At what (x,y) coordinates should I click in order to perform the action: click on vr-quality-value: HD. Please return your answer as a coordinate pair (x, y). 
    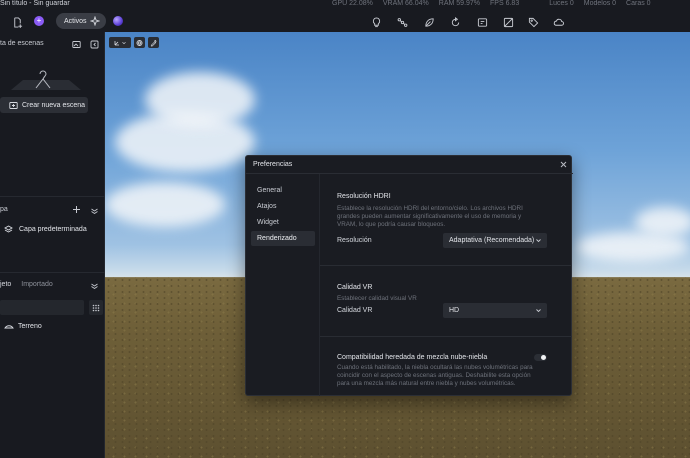
    Looking at the image, I should click on (454, 310).